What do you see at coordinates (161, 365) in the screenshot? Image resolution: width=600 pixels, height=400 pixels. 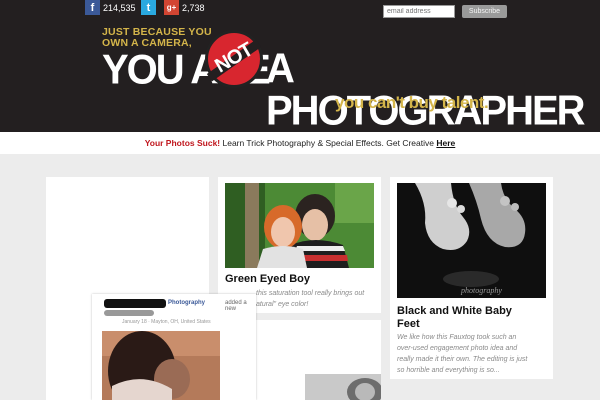 I see `fb-post-photo` at bounding box center [161, 365].